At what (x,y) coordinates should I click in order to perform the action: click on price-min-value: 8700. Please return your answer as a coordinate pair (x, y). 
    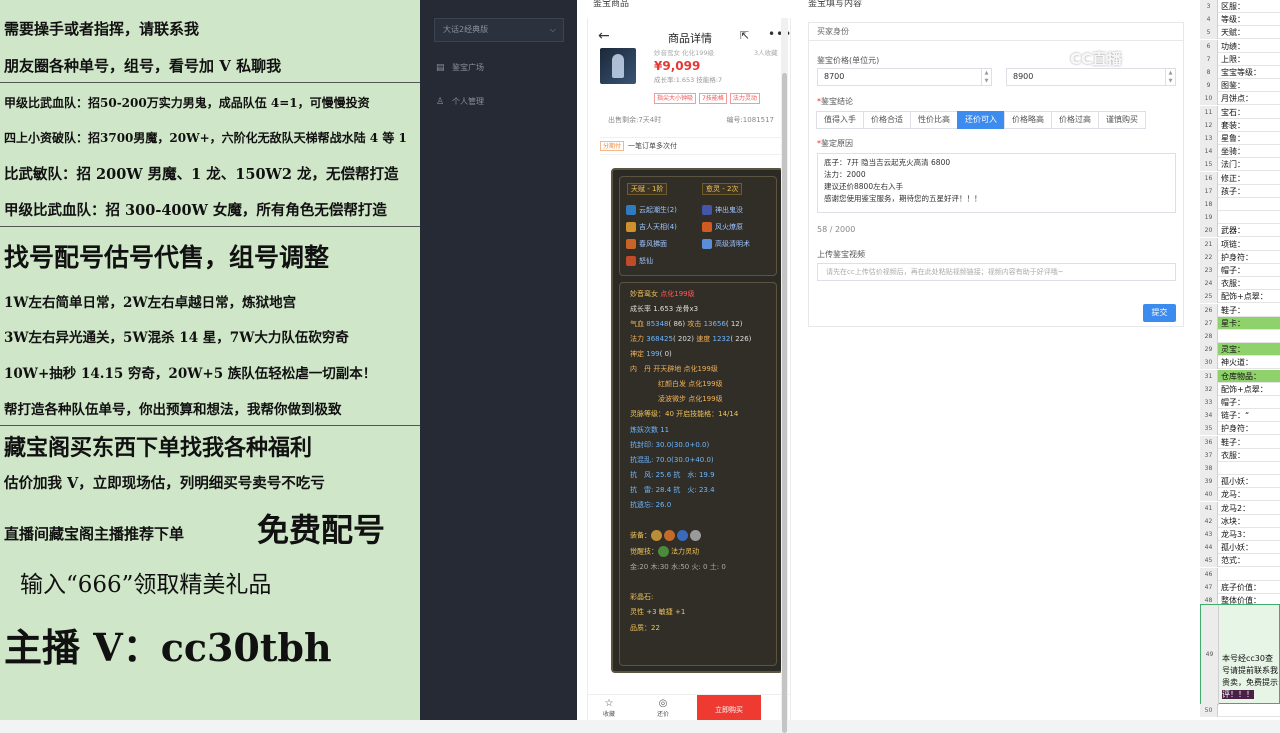
    Looking at the image, I should click on (834, 76).